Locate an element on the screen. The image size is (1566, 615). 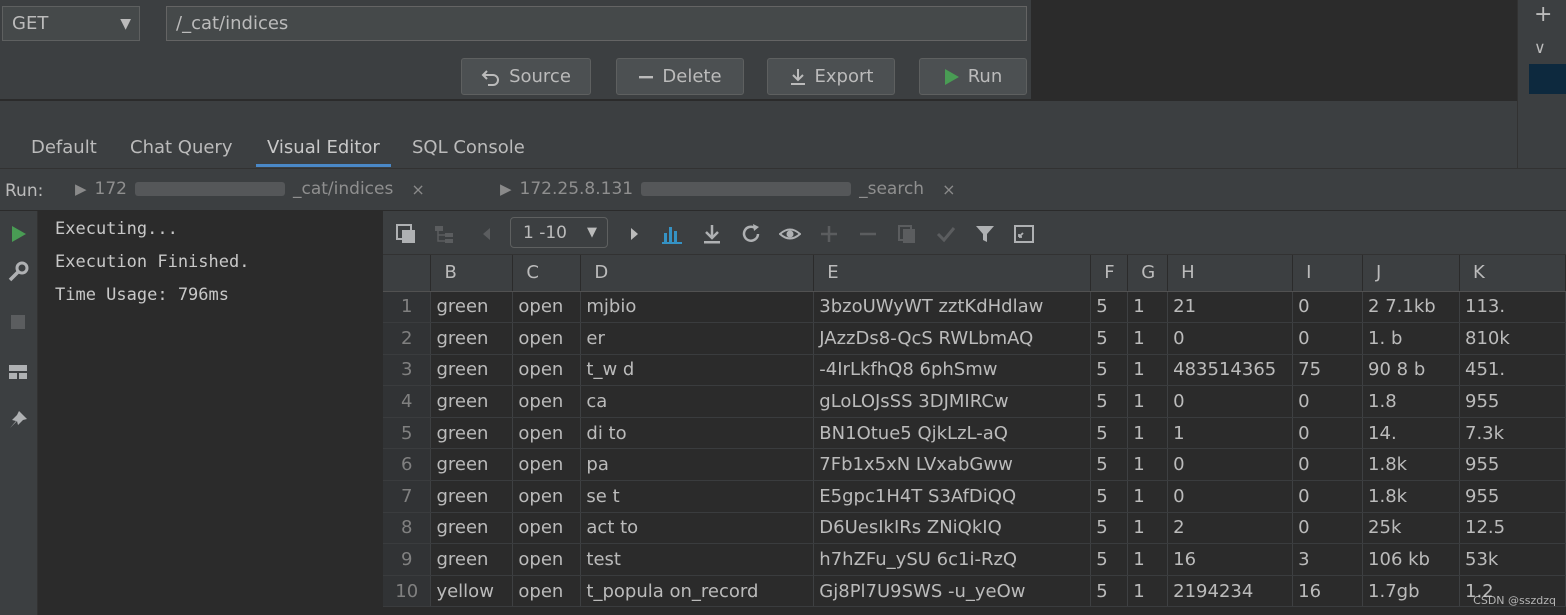
table-cell: 1.7gb is located at coordinates (1411, 591).